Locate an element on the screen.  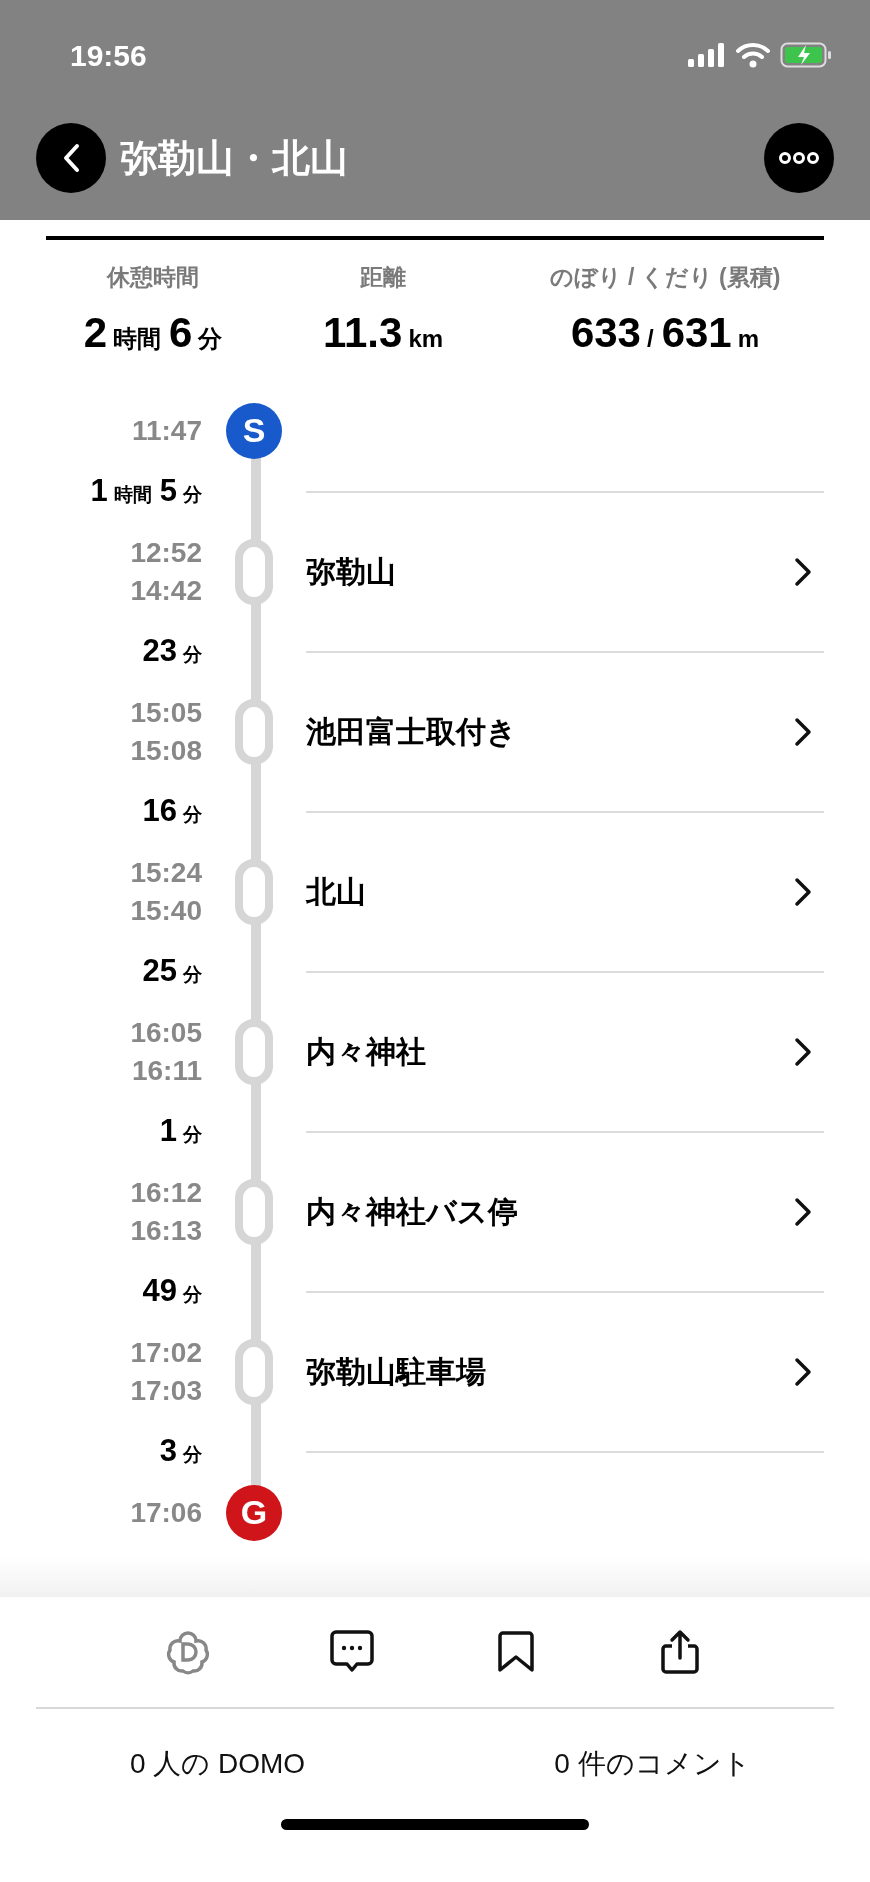
time-label: 14:42 is located at coordinates (166, 590).